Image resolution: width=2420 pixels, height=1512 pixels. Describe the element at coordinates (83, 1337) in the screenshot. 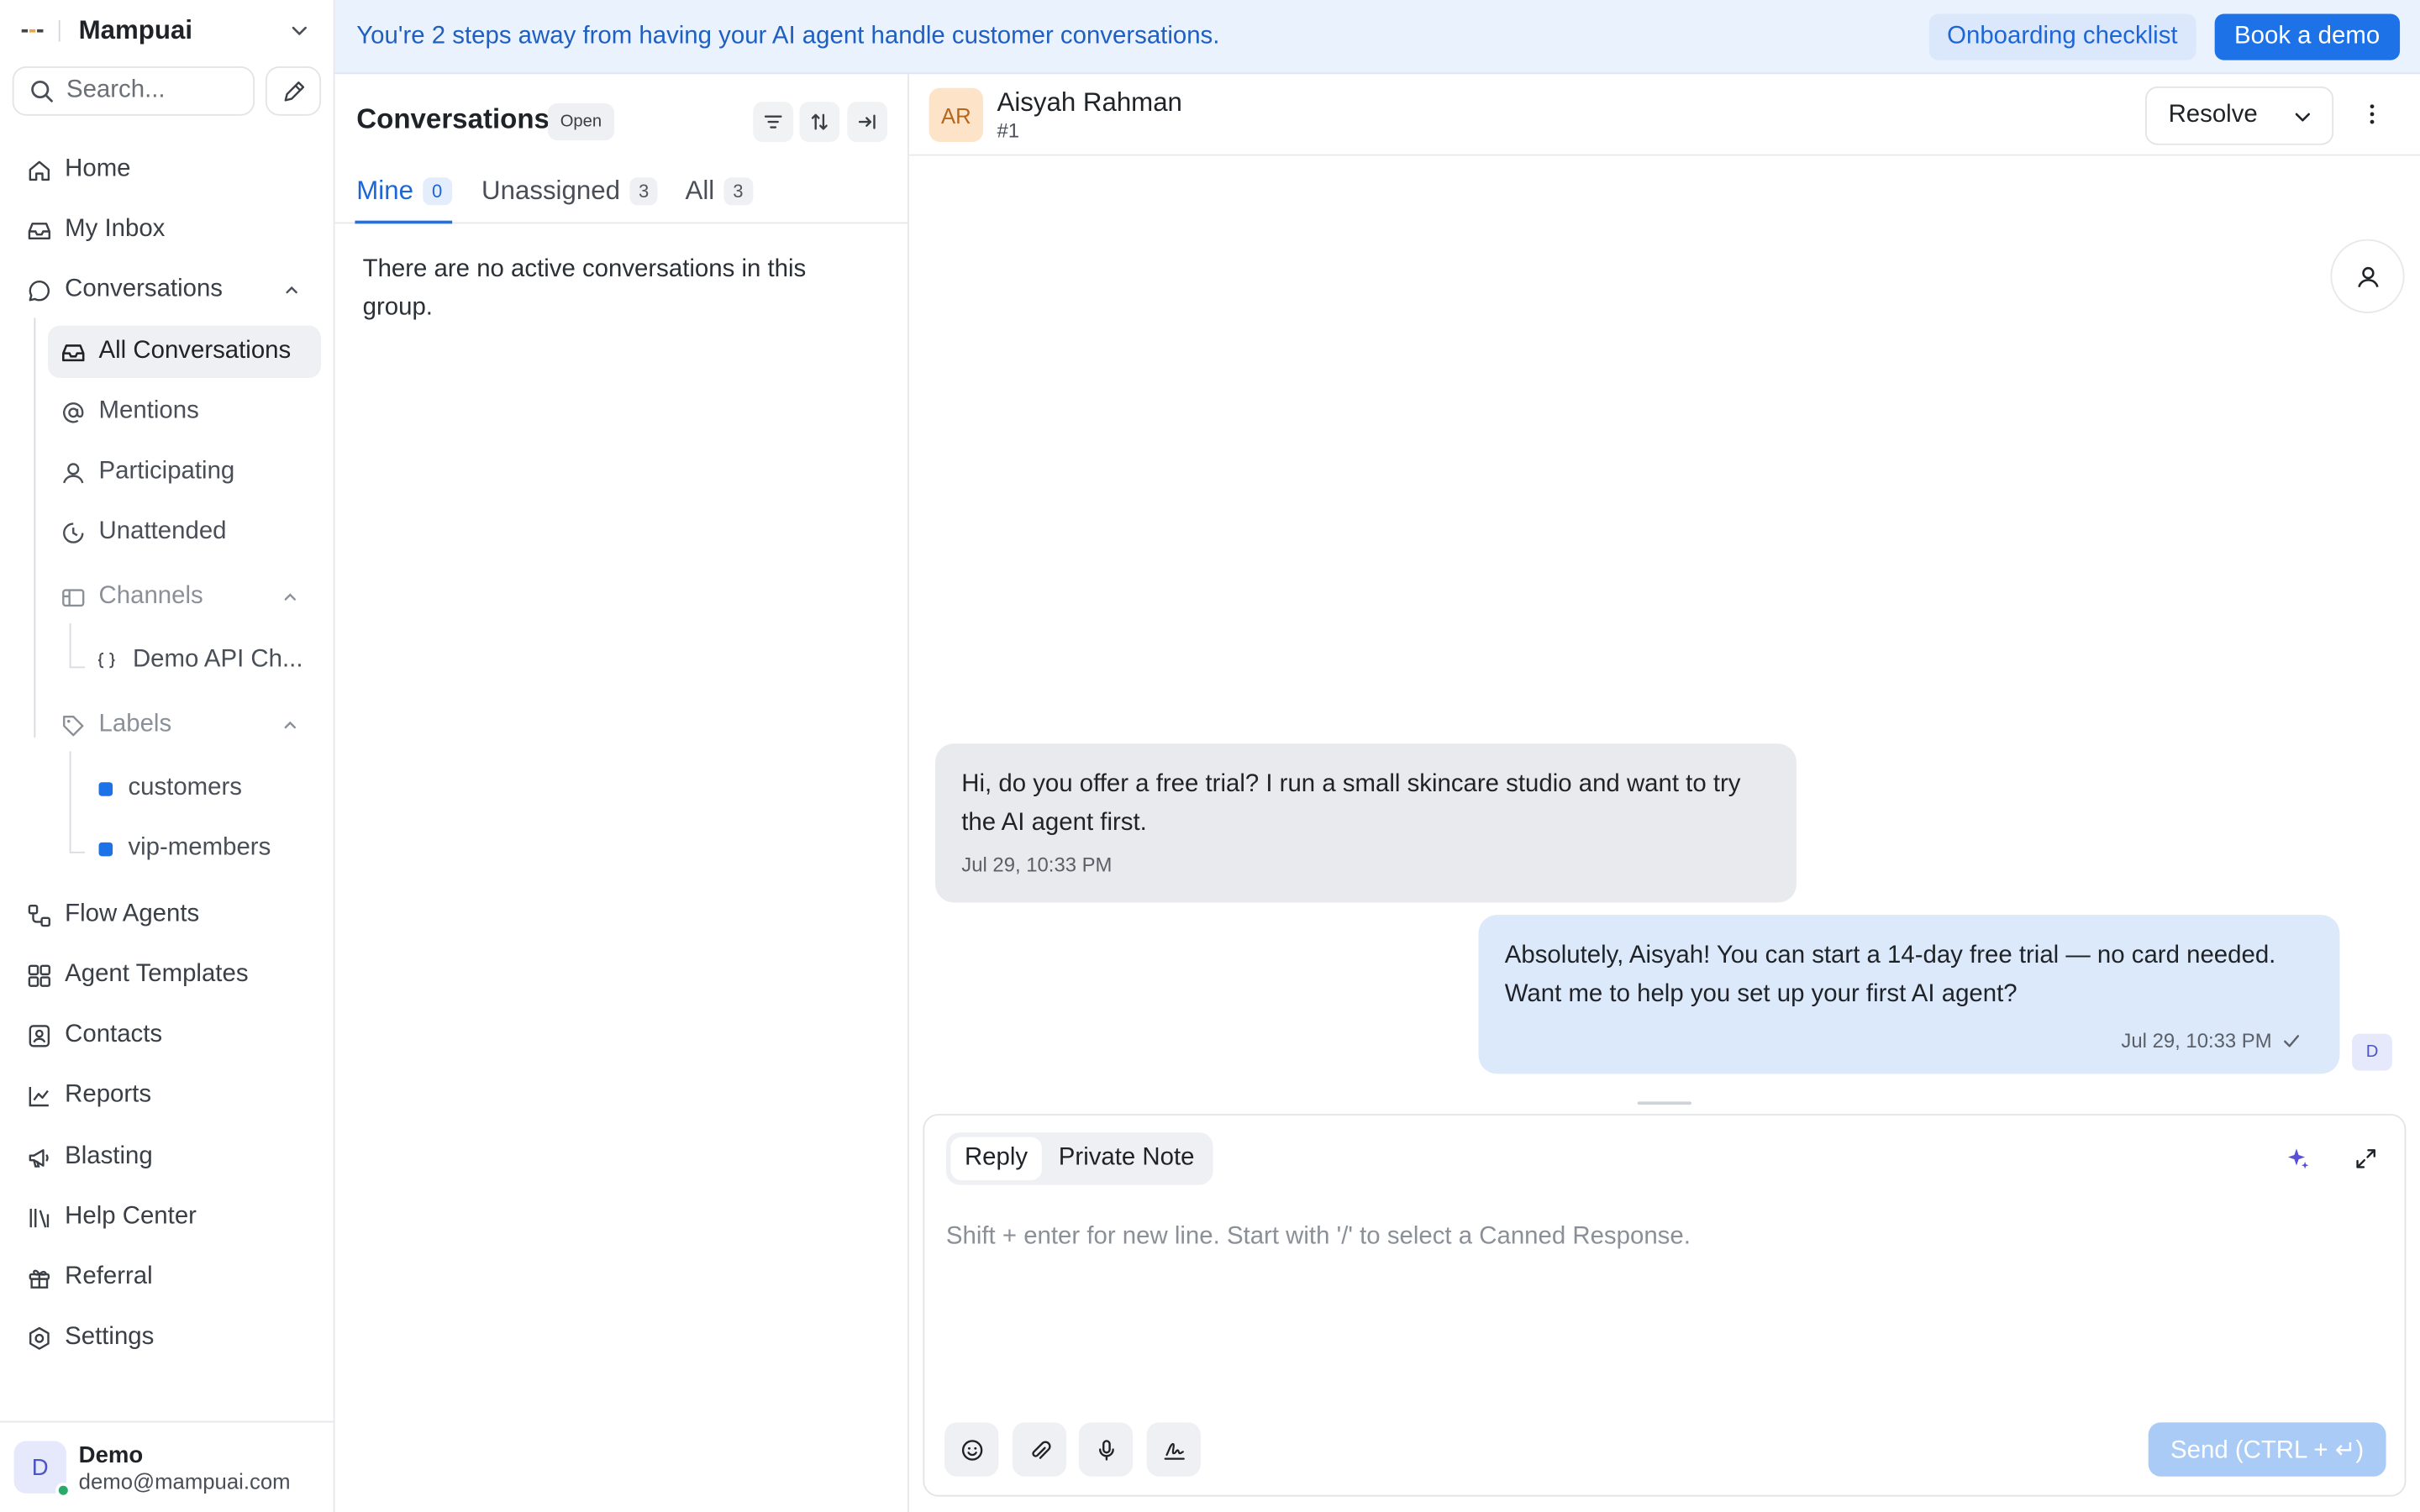

I see `nav-settings: Settings` at that location.